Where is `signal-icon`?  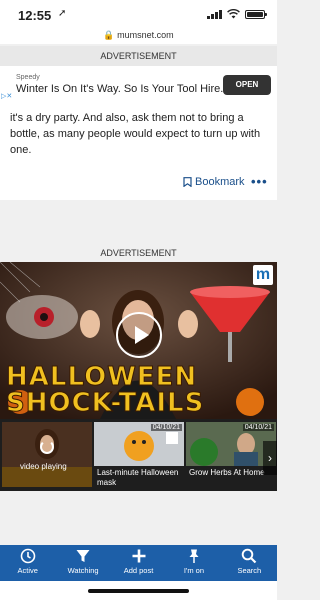 signal-icon is located at coordinates (214, 14).